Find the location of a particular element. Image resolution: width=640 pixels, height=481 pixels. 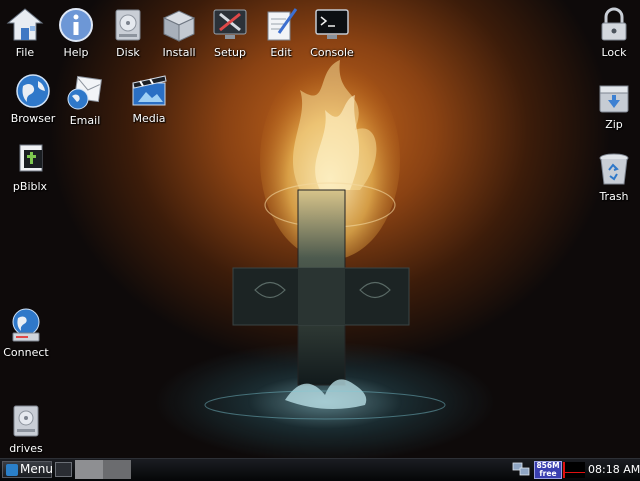

memory-free-badge: 856M free is located at coordinates (548, 470).